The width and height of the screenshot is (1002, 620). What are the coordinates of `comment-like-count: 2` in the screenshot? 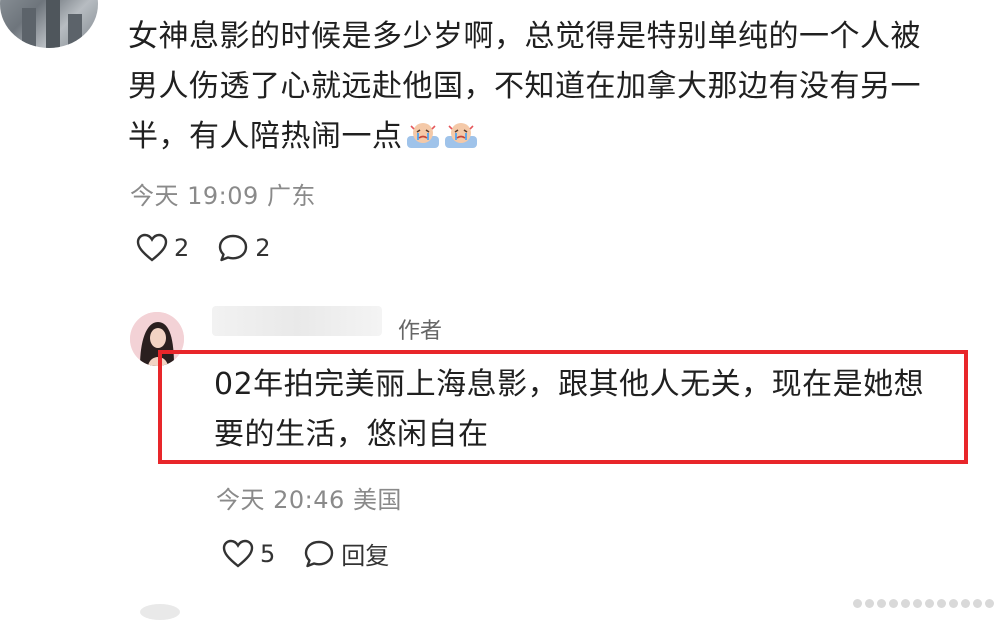 It's located at (182, 248).